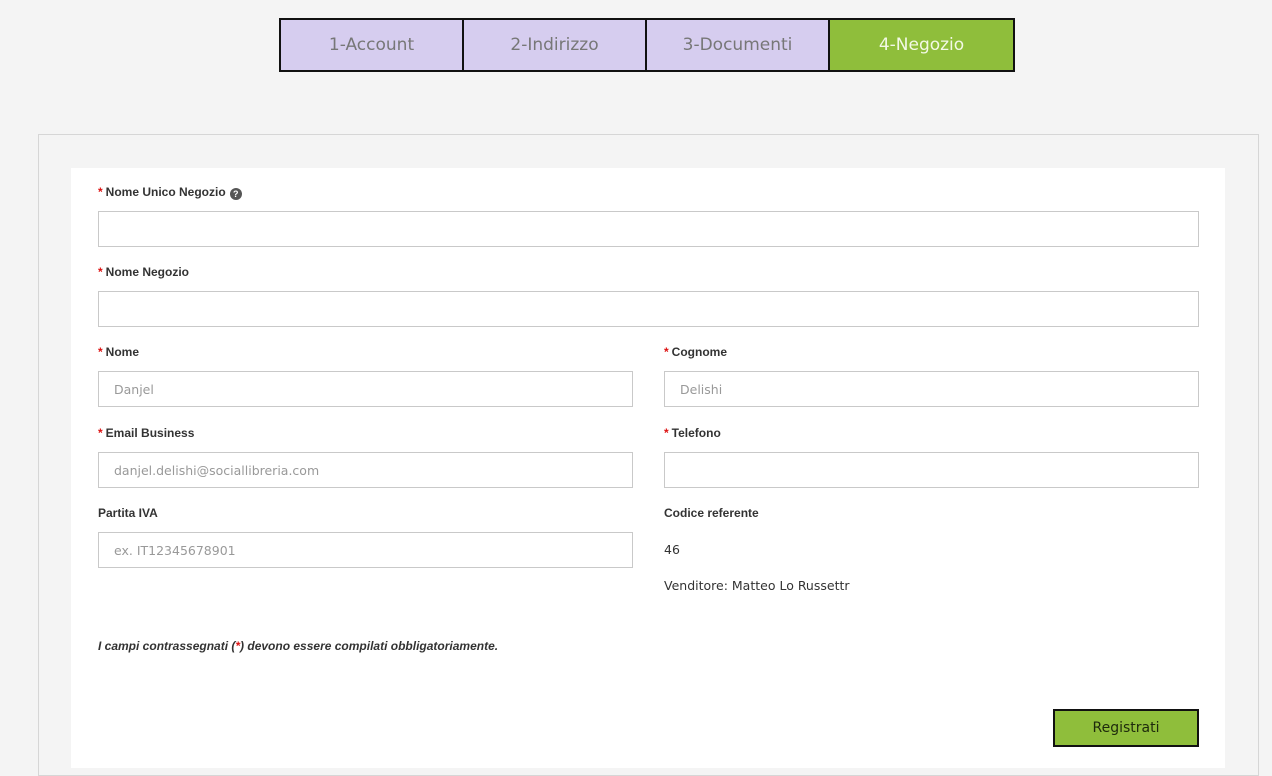 The height and width of the screenshot is (776, 1272). What do you see at coordinates (931, 389) in the screenshot?
I see `last-name-input` at bounding box center [931, 389].